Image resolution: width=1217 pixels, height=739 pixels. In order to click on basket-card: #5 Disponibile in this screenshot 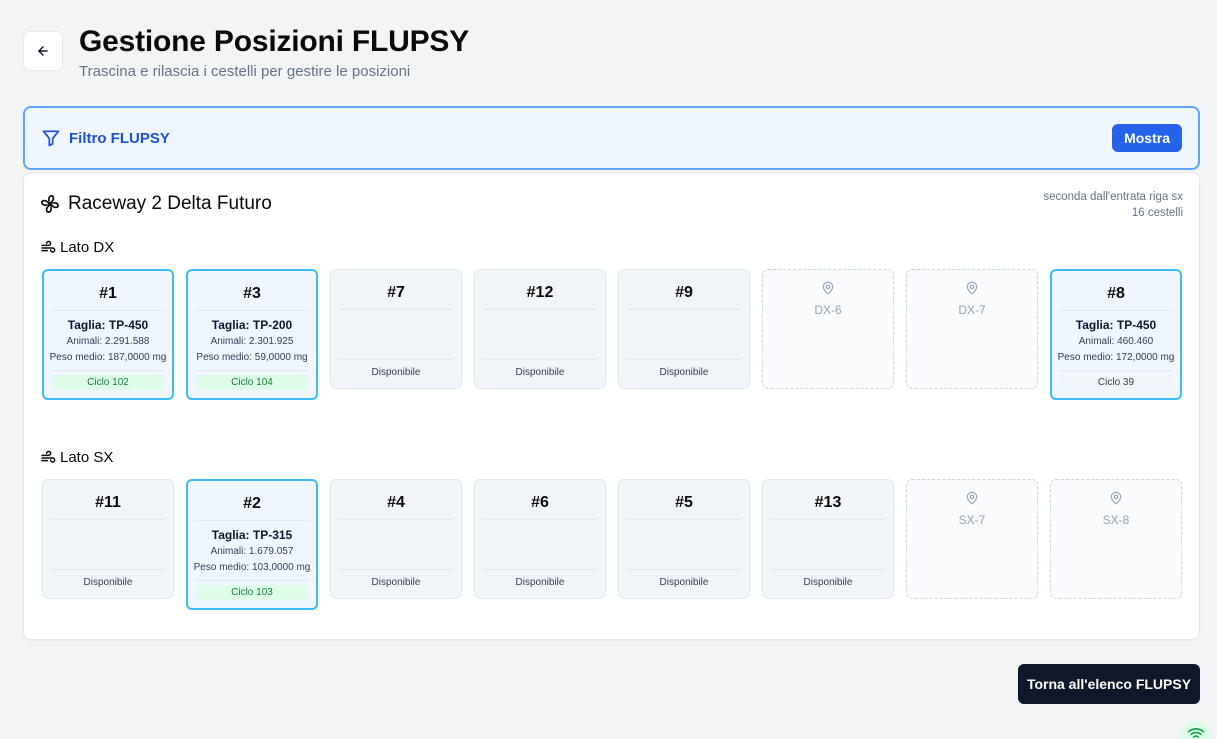, I will do `click(684, 539)`.